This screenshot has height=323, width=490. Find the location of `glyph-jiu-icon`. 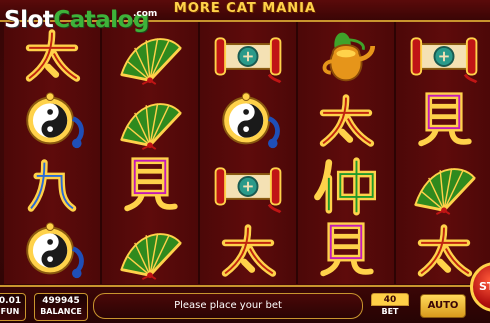

glyph-jiu-icon is located at coordinates (52, 185).